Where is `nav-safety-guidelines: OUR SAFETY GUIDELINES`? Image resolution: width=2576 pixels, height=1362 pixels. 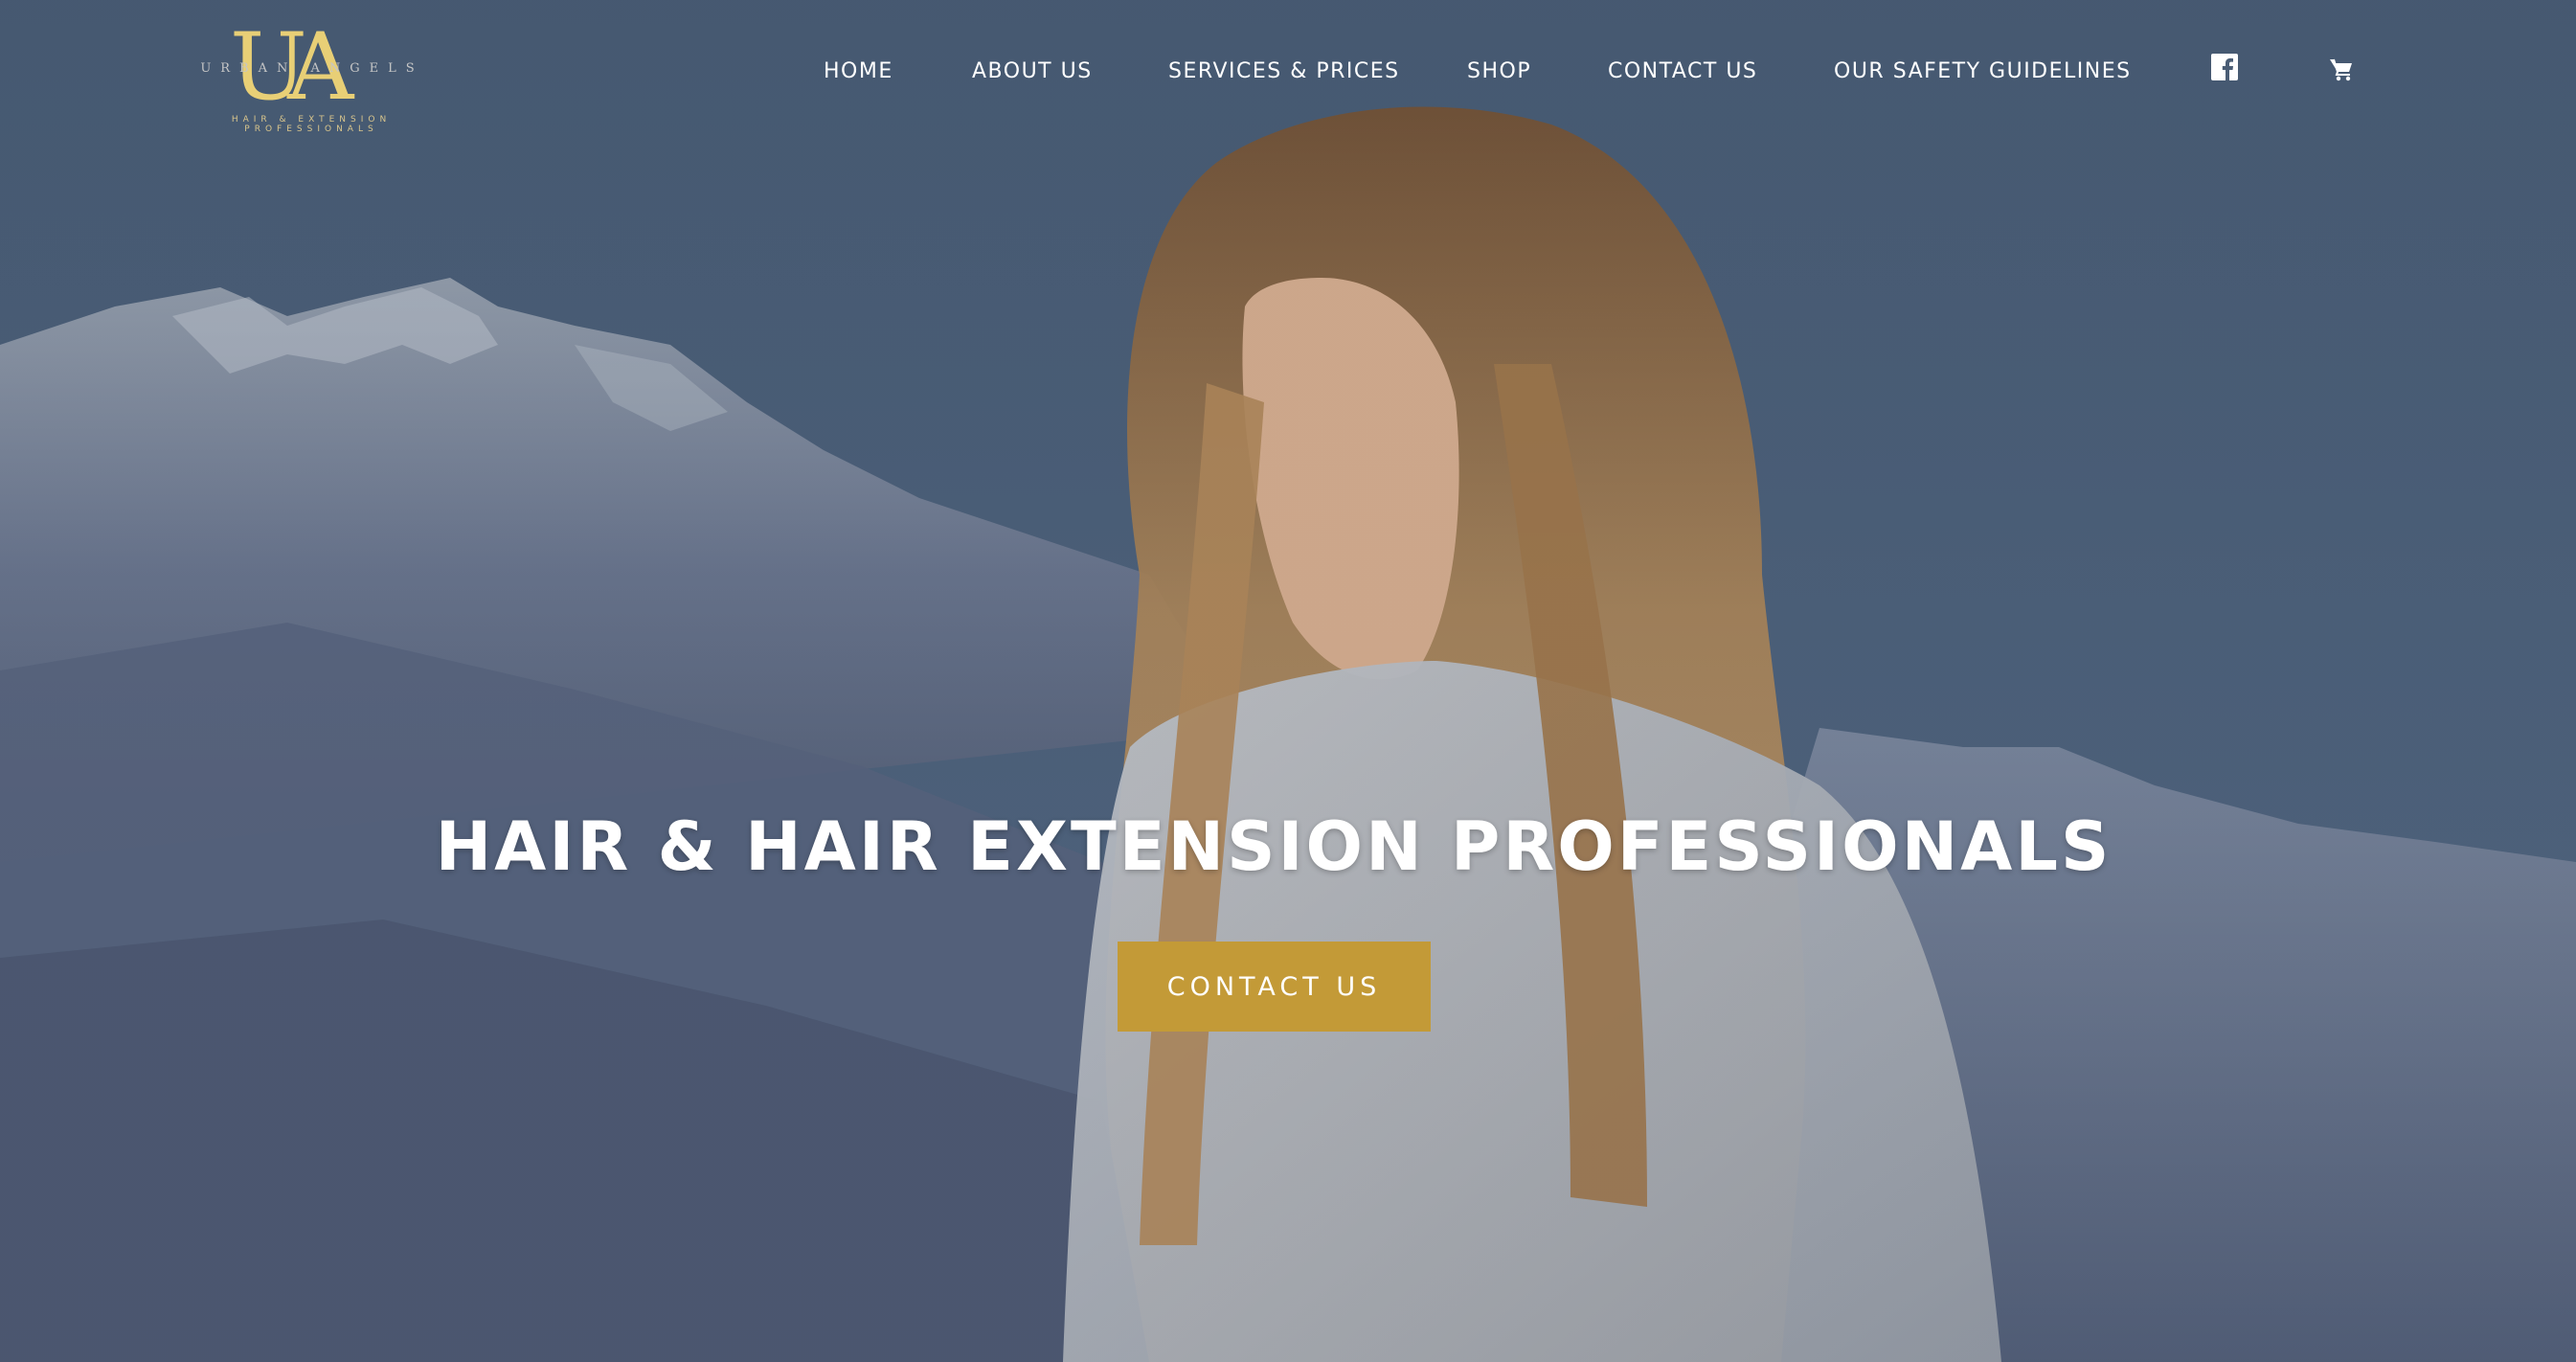
nav-safety-guidelines: OUR SAFETY GUIDELINES is located at coordinates (1983, 71).